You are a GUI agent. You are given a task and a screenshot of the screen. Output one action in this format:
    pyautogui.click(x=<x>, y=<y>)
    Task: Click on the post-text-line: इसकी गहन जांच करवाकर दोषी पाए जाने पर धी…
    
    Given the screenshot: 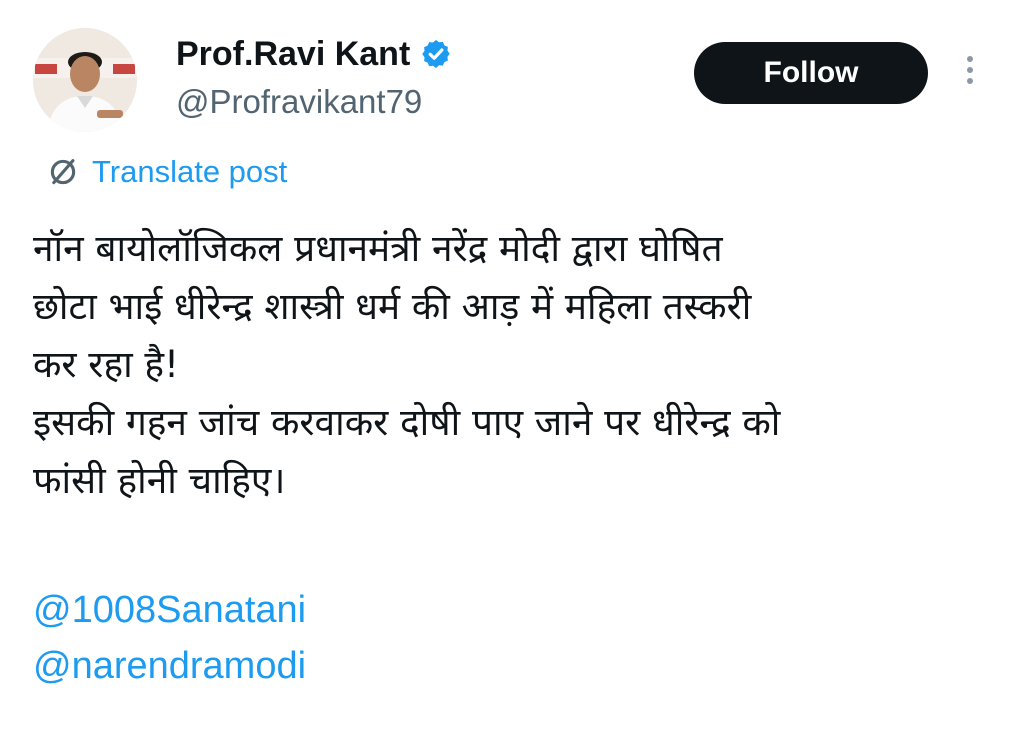 What is the action you would take?
    pyautogui.click(x=407, y=422)
    